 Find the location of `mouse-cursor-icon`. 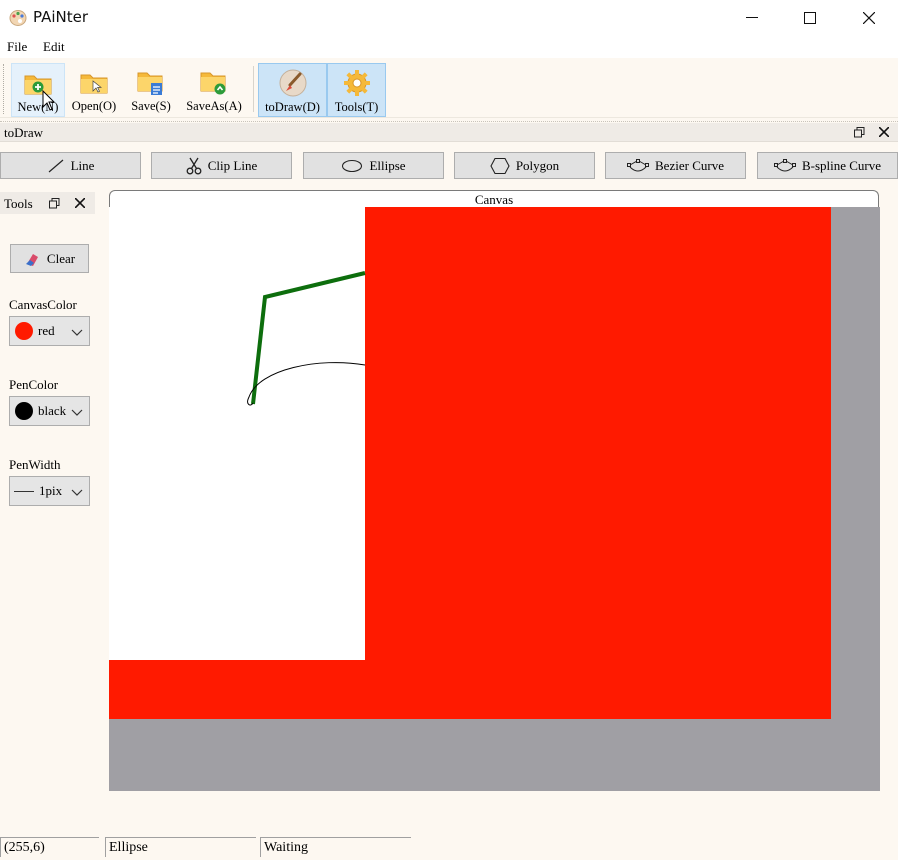

mouse-cursor-icon is located at coordinates (49, 100).